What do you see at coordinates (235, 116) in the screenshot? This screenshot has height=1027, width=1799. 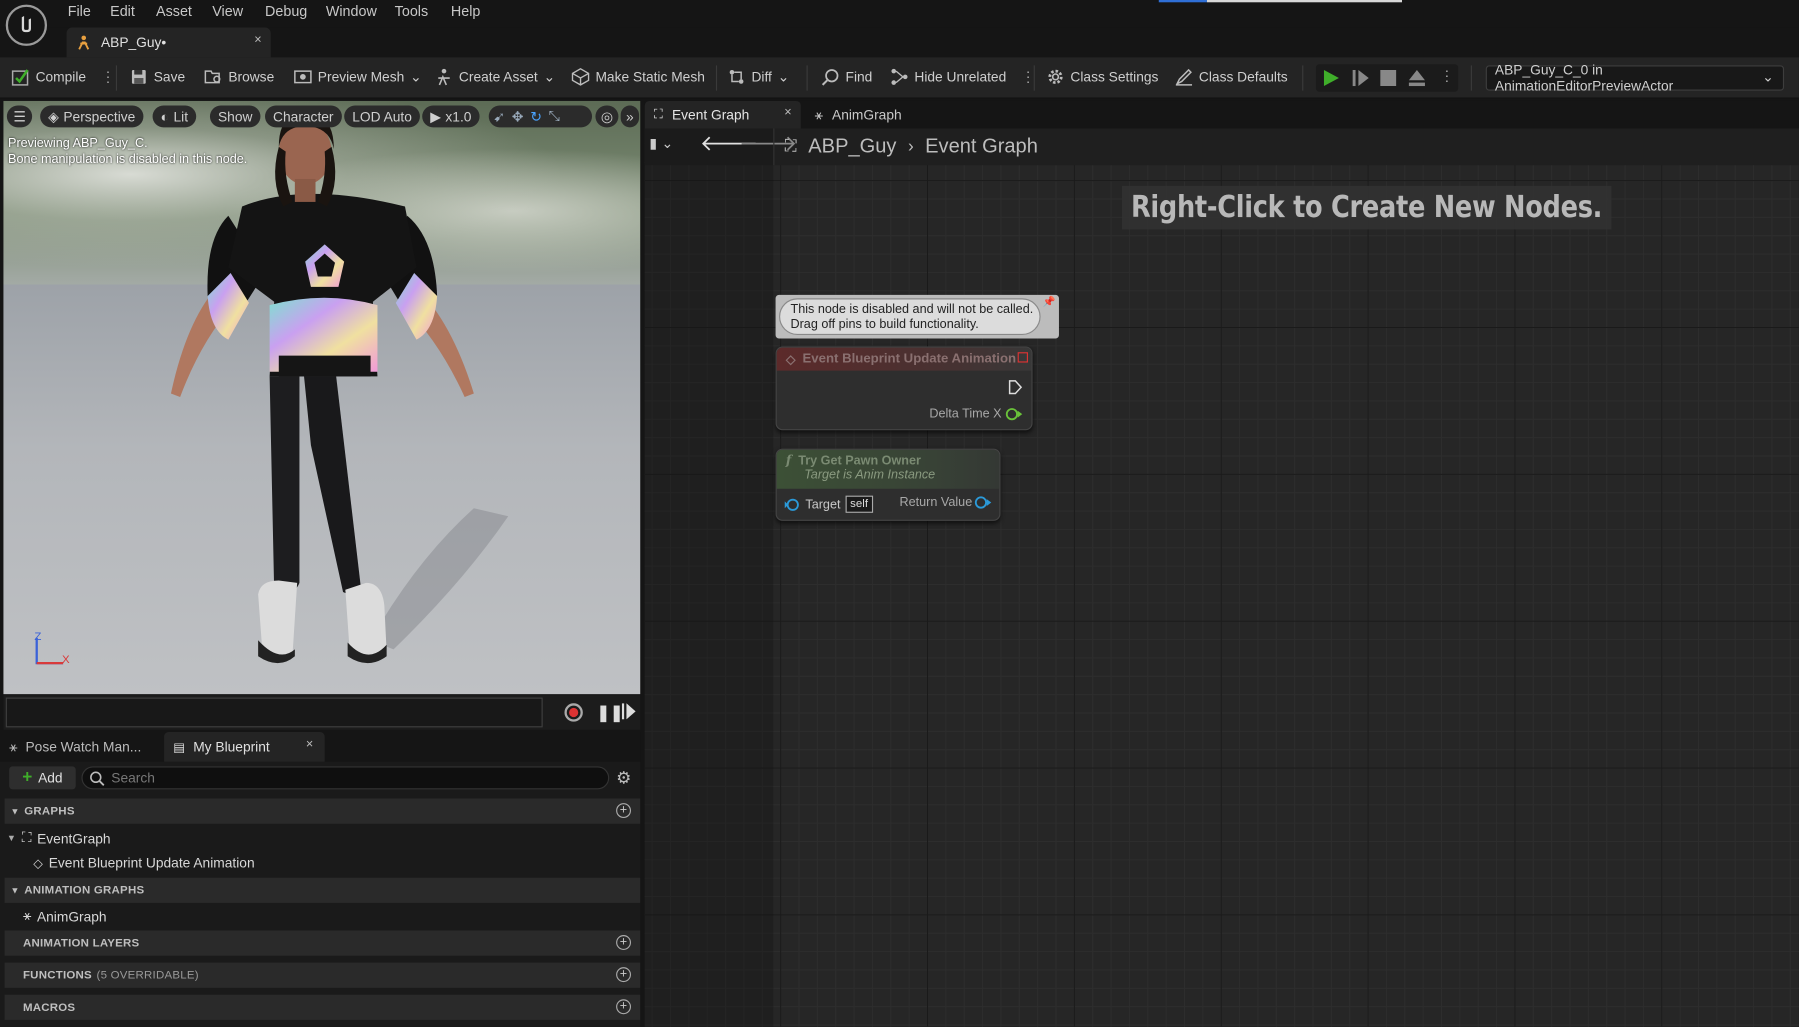 I see `show-button: Show` at bounding box center [235, 116].